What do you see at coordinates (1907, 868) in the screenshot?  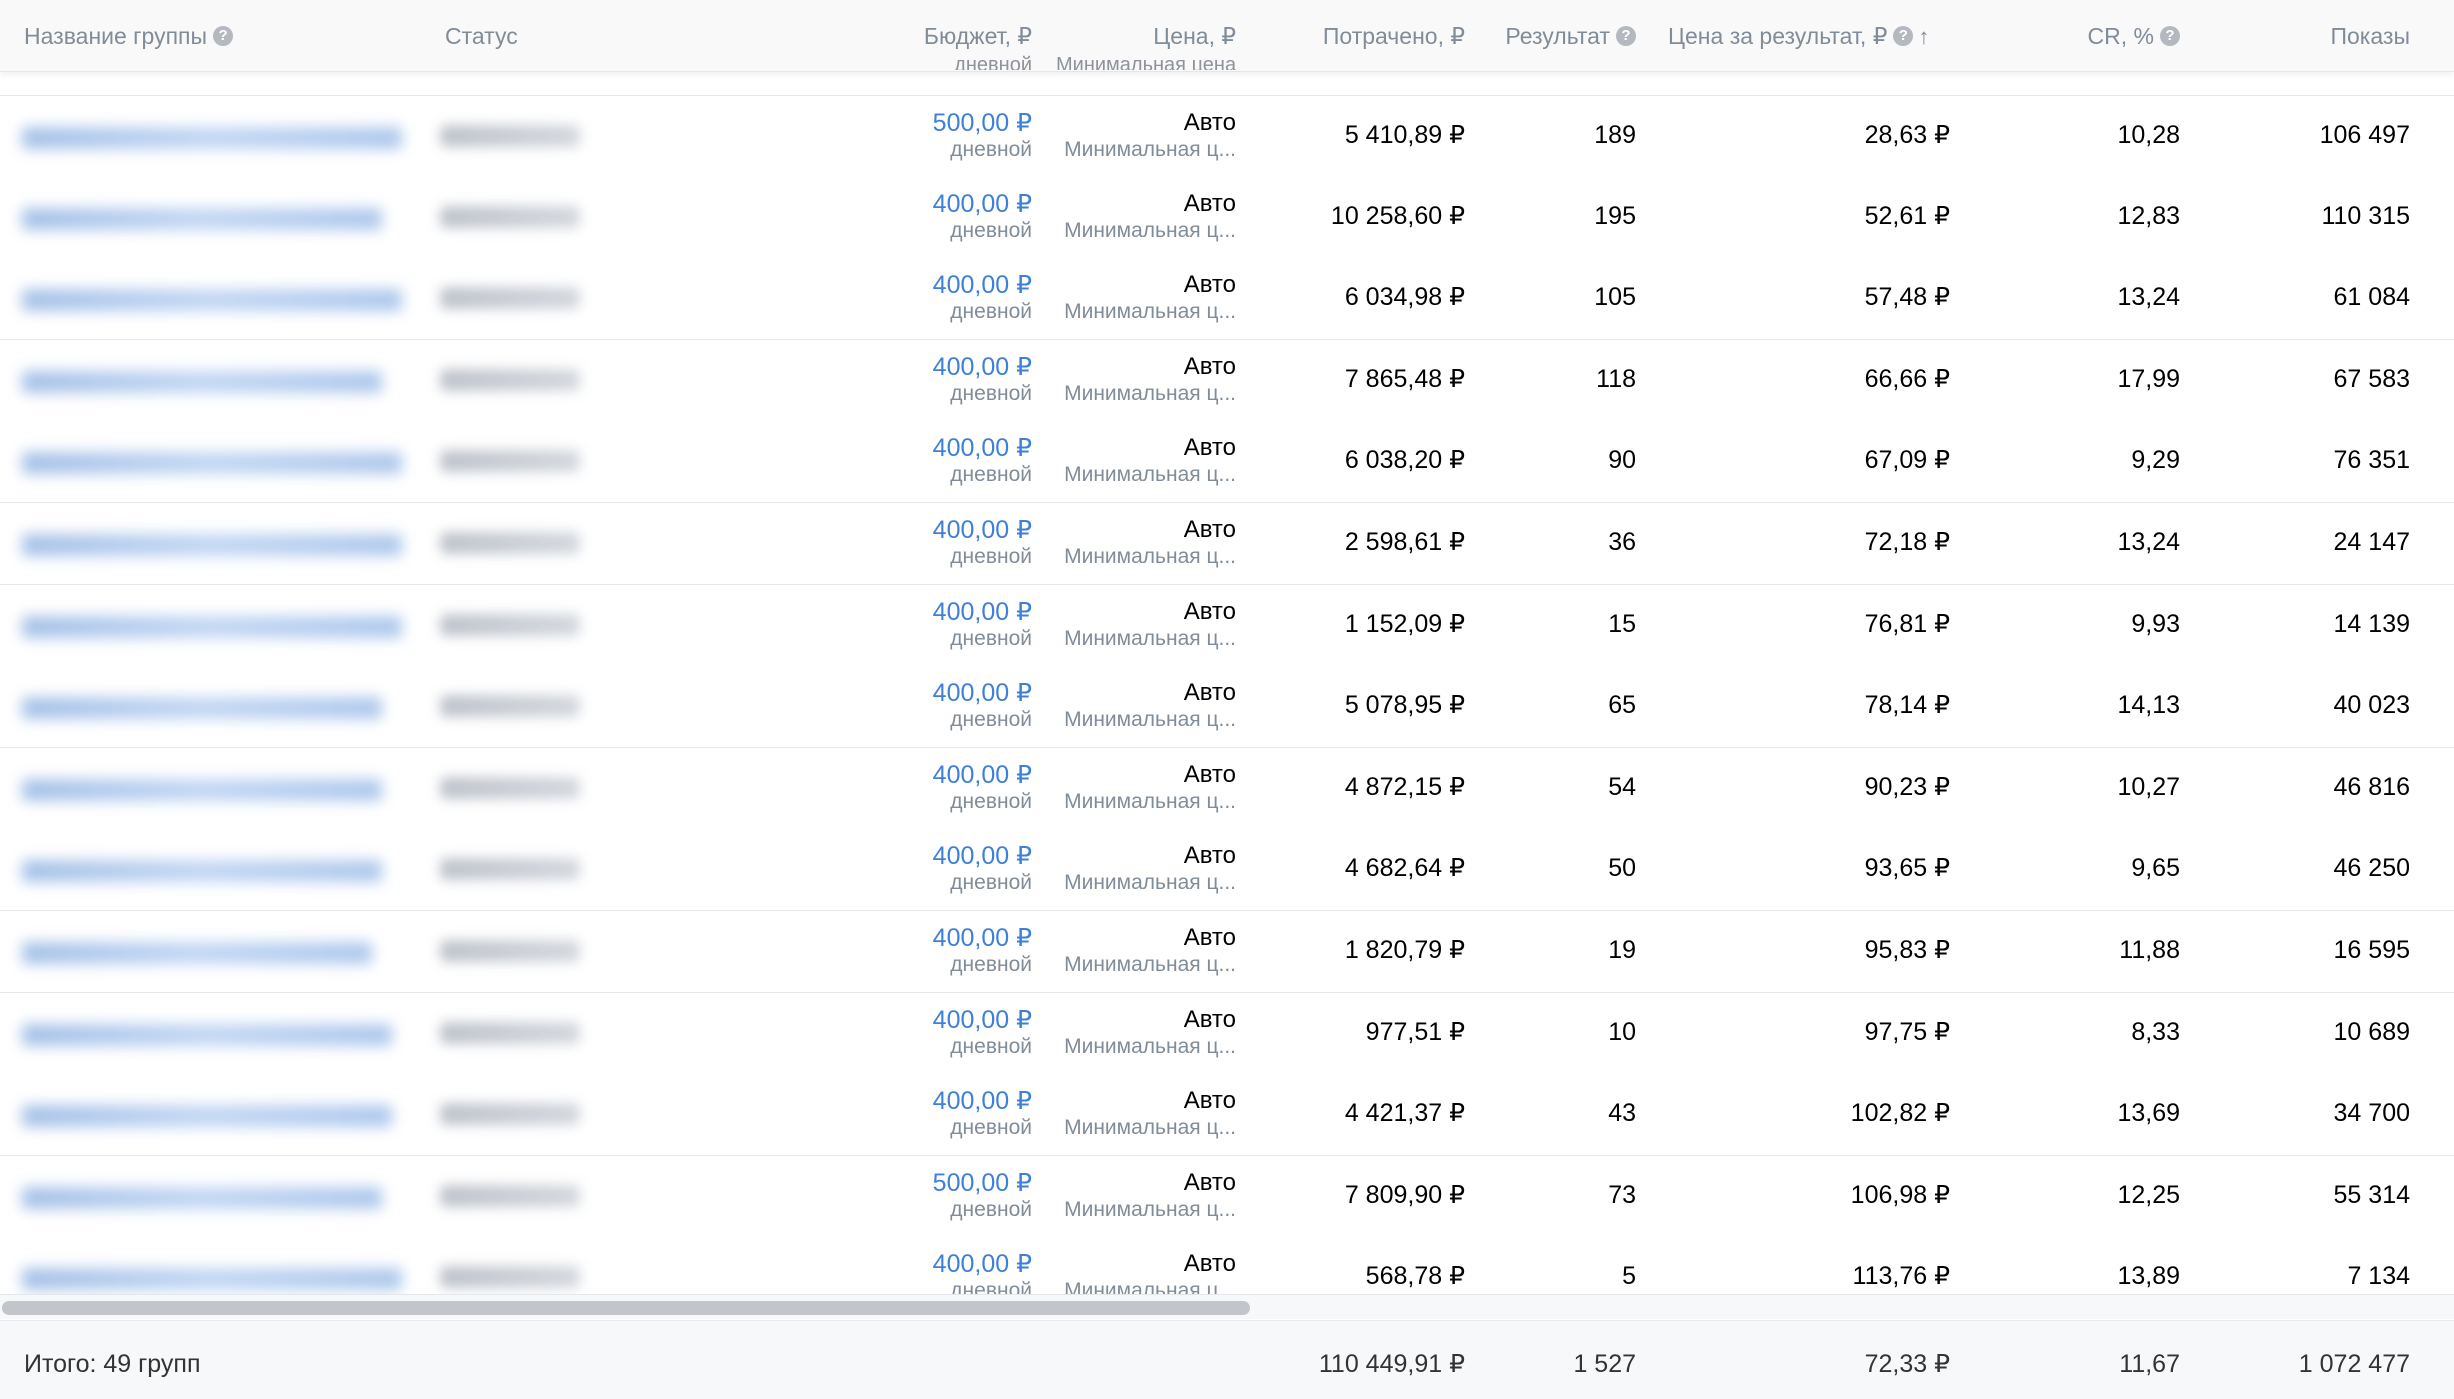 I see `price-per-result-value: 93,65 ₽` at bounding box center [1907, 868].